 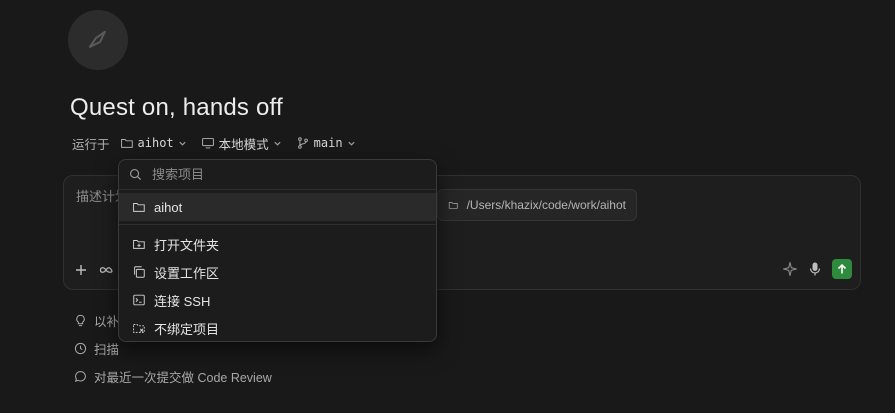 What do you see at coordinates (80, 376) in the screenshot?
I see `chat-icon` at bounding box center [80, 376].